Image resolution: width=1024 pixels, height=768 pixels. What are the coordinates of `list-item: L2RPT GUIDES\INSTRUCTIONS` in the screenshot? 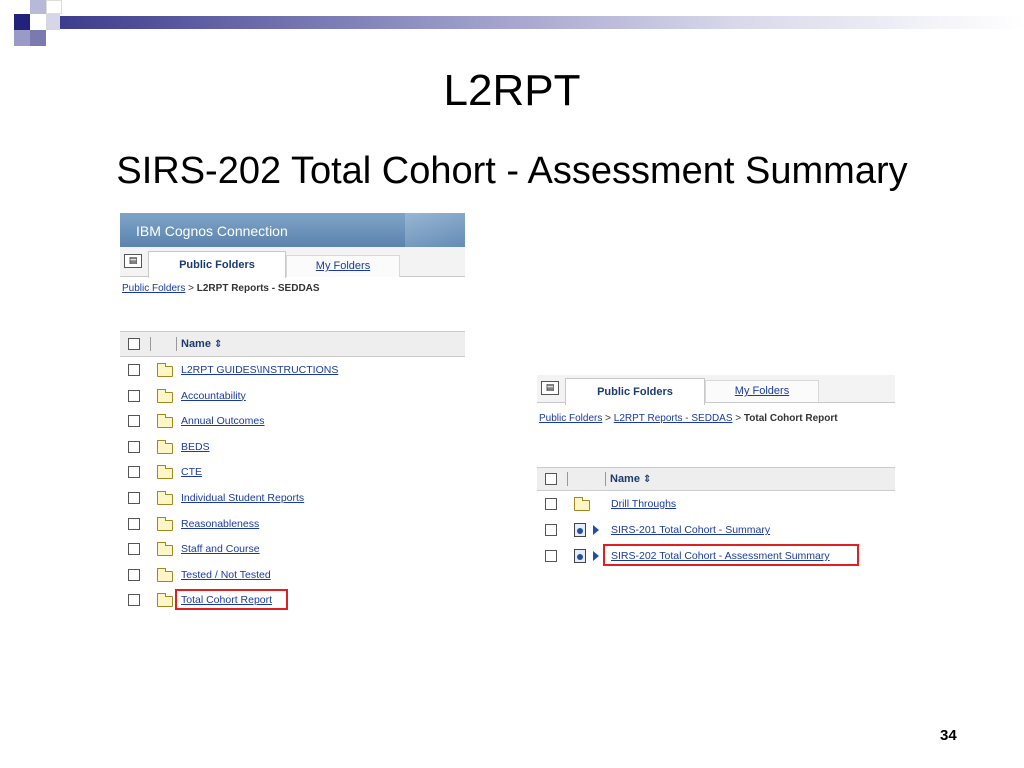 It's located at (292, 372).